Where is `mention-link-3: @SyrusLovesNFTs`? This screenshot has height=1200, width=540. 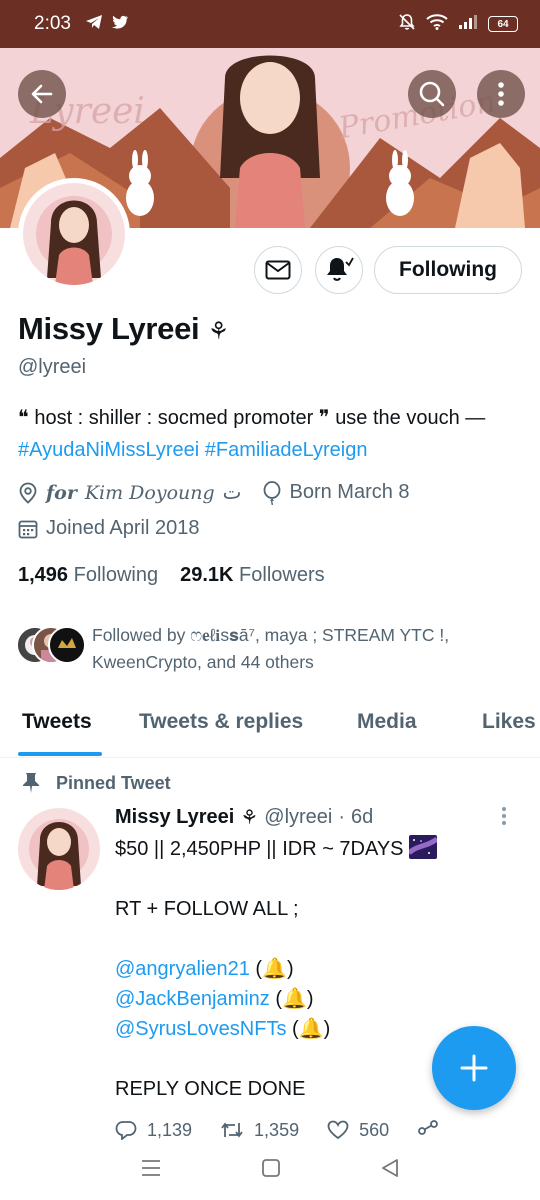 mention-link-3: @SyrusLovesNFTs is located at coordinates (200, 1029).